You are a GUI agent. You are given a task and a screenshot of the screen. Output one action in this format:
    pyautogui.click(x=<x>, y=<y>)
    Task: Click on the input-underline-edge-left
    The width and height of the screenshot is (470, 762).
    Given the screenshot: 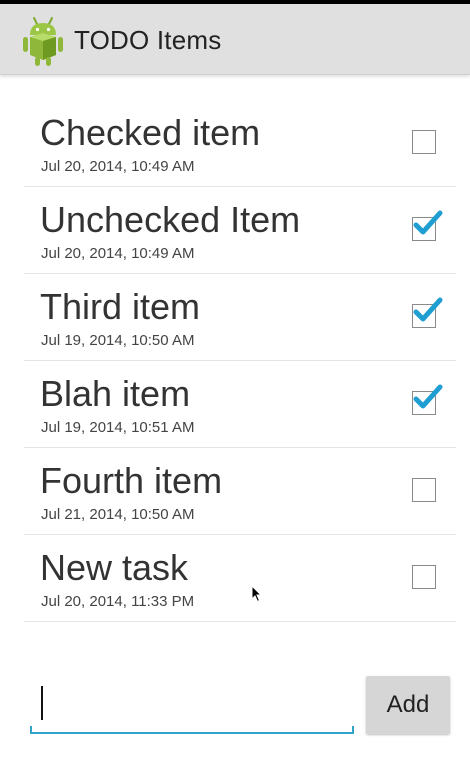 What is the action you would take?
    pyautogui.click(x=31, y=730)
    